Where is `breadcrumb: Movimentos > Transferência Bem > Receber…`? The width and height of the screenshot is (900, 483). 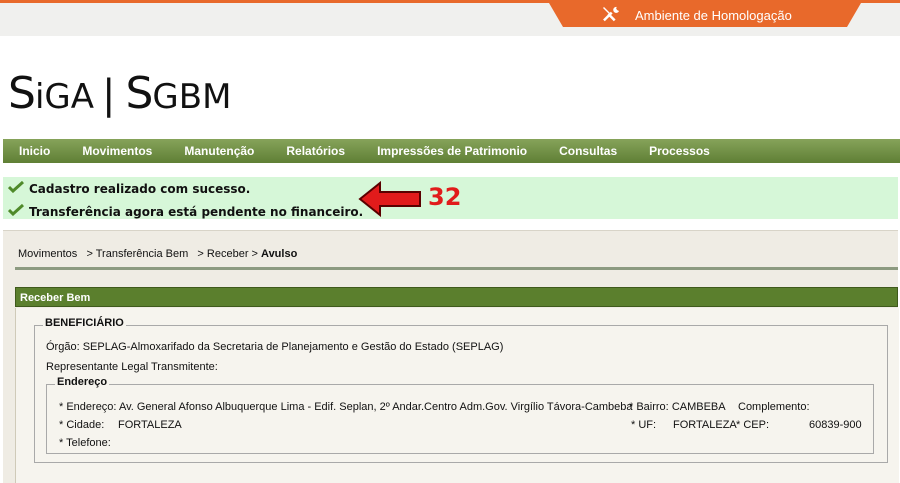
breadcrumb: Movimentos > Transferência Bem > Receber… is located at coordinates (157, 254).